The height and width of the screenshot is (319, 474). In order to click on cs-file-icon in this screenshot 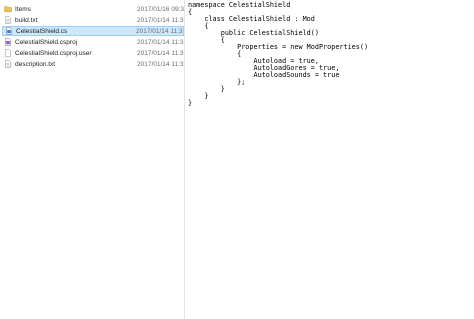, I will do `click(9, 31)`.